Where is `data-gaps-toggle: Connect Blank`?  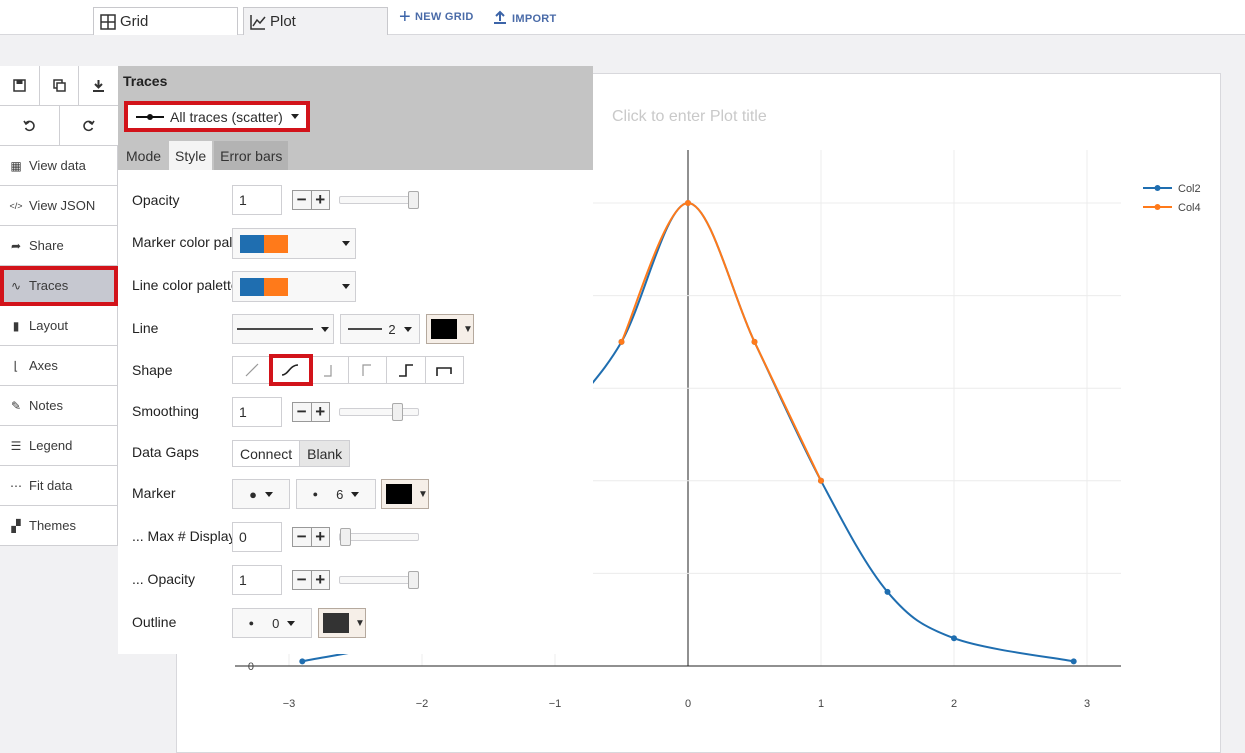
data-gaps-toggle: Connect Blank is located at coordinates (291, 453).